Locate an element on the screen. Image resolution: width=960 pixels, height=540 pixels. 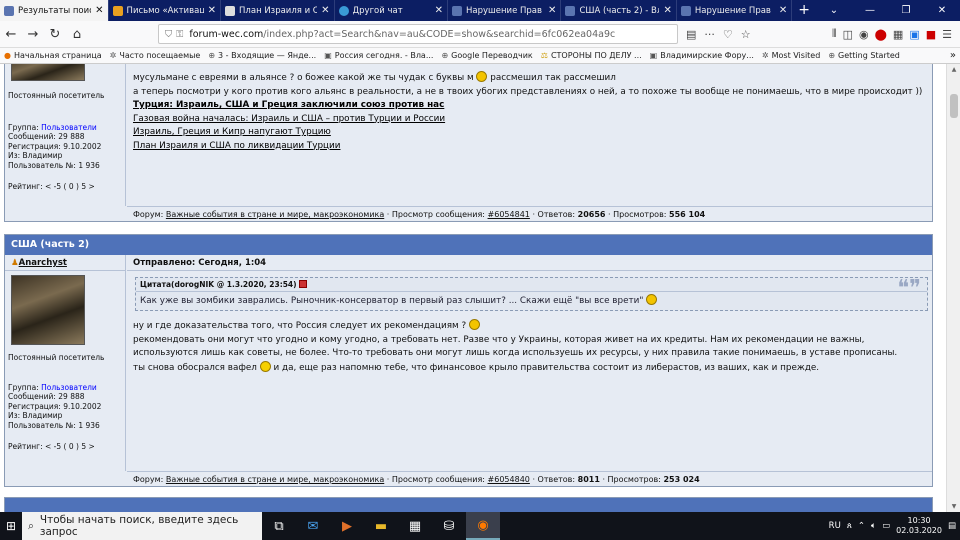
user-number: Пользователь №: 1 936 is located at coordinates (54, 425).